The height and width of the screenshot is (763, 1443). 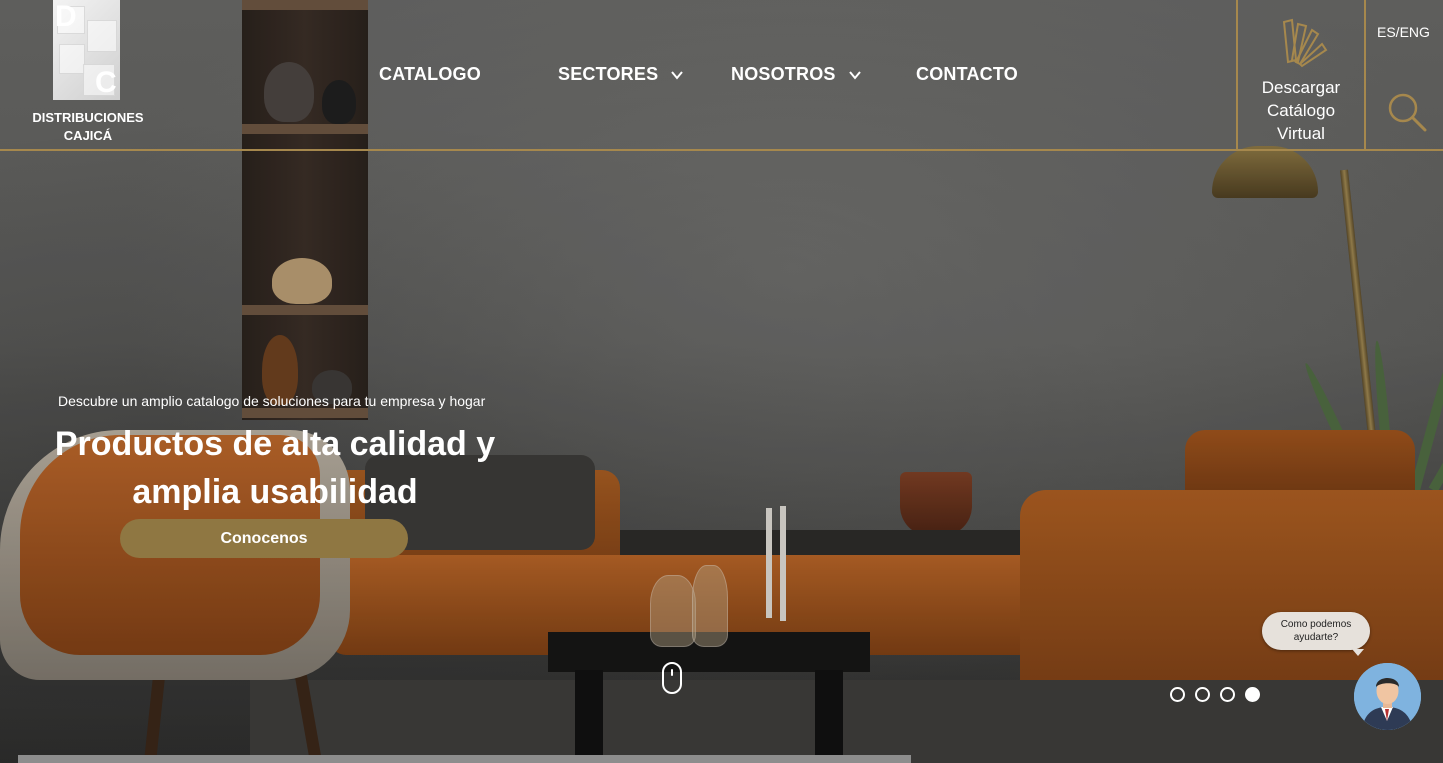 I want to click on nav-item-contacto: CONTACTO, so click(x=967, y=74).